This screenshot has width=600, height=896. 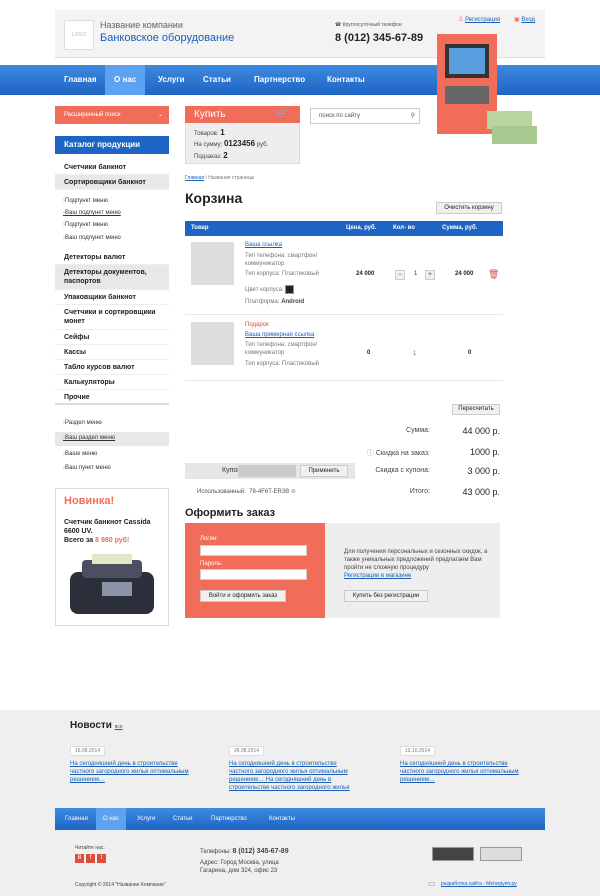 What do you see at coordinates (279, 80) in the screenshot?
I see `nav-partnership: Партнерство` at bounding box center [279, 80].